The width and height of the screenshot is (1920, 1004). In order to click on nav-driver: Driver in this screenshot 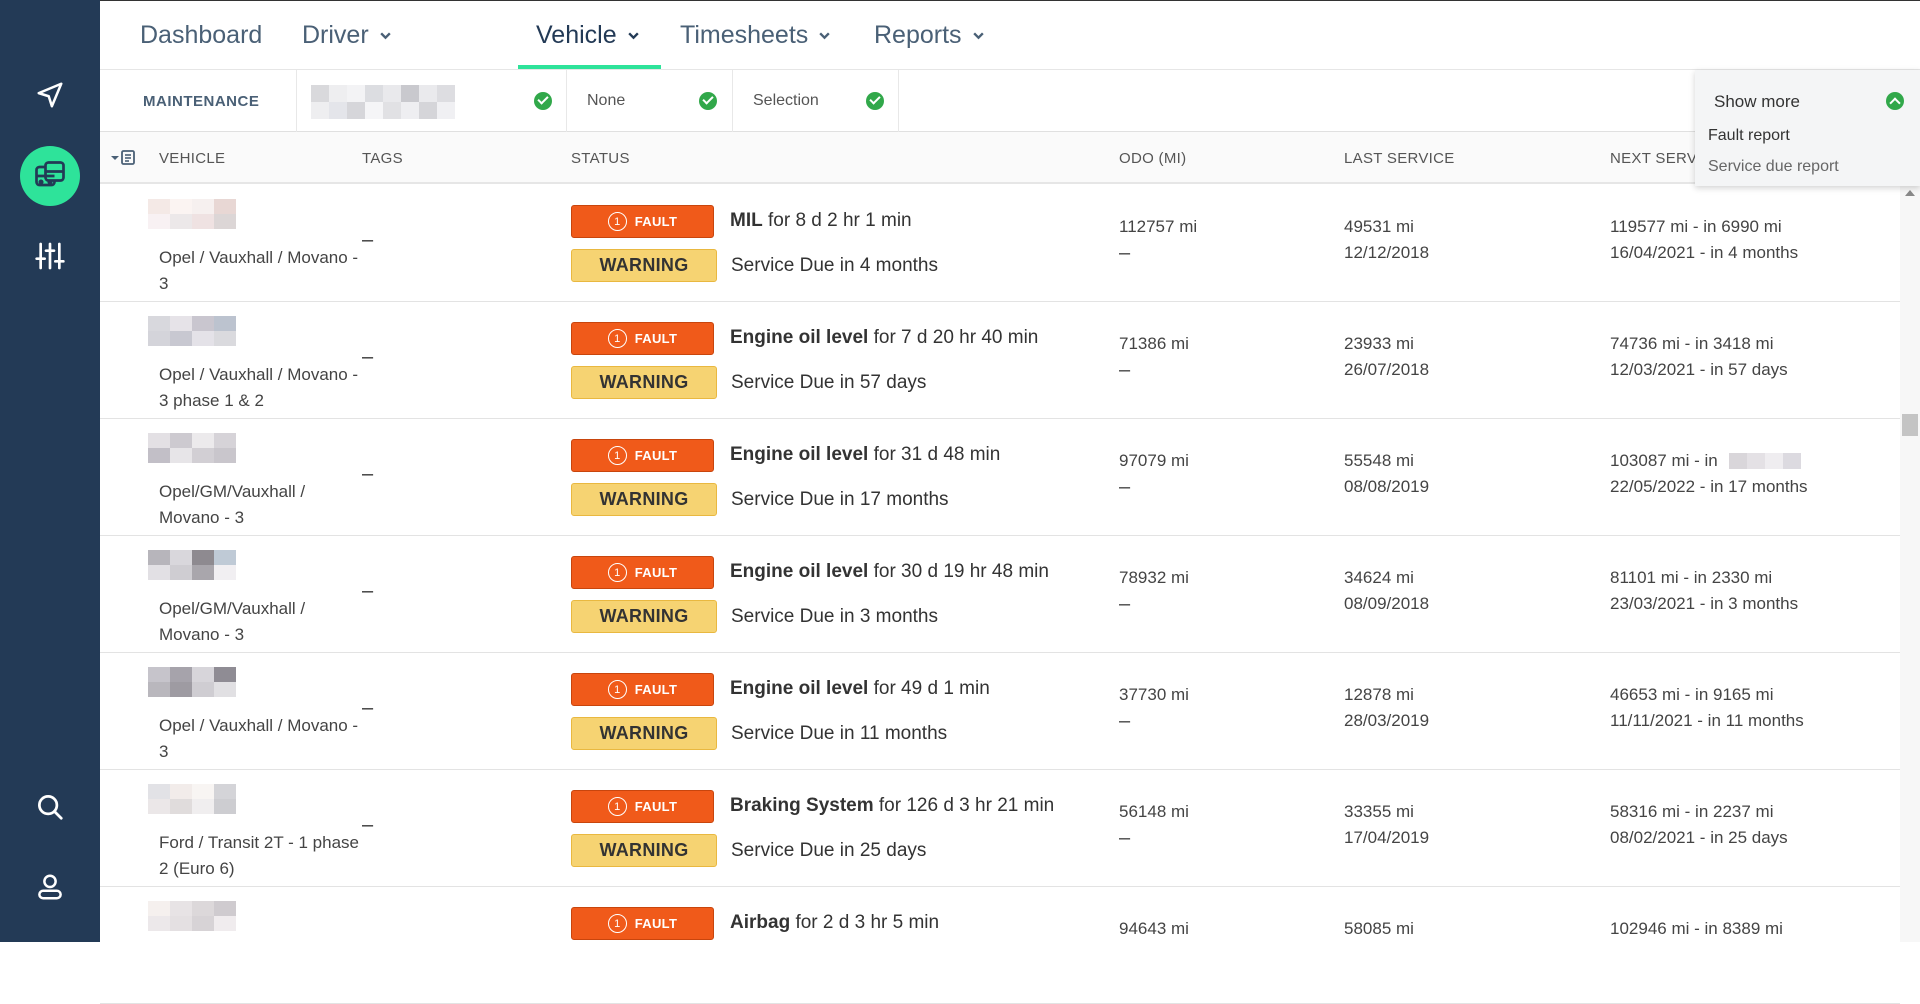, I will do `click(347, 35)`.